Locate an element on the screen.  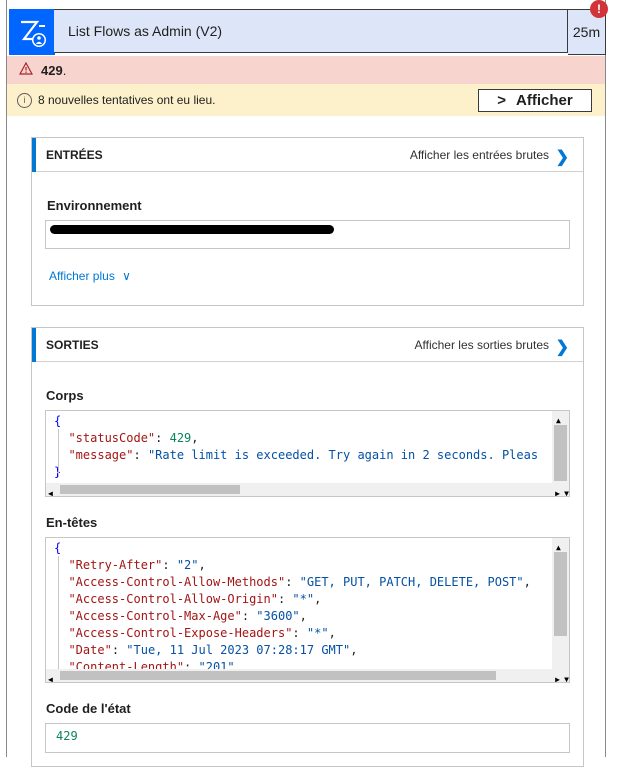
inputs-title: ENTRÉES is located at coordinates (74, 155).